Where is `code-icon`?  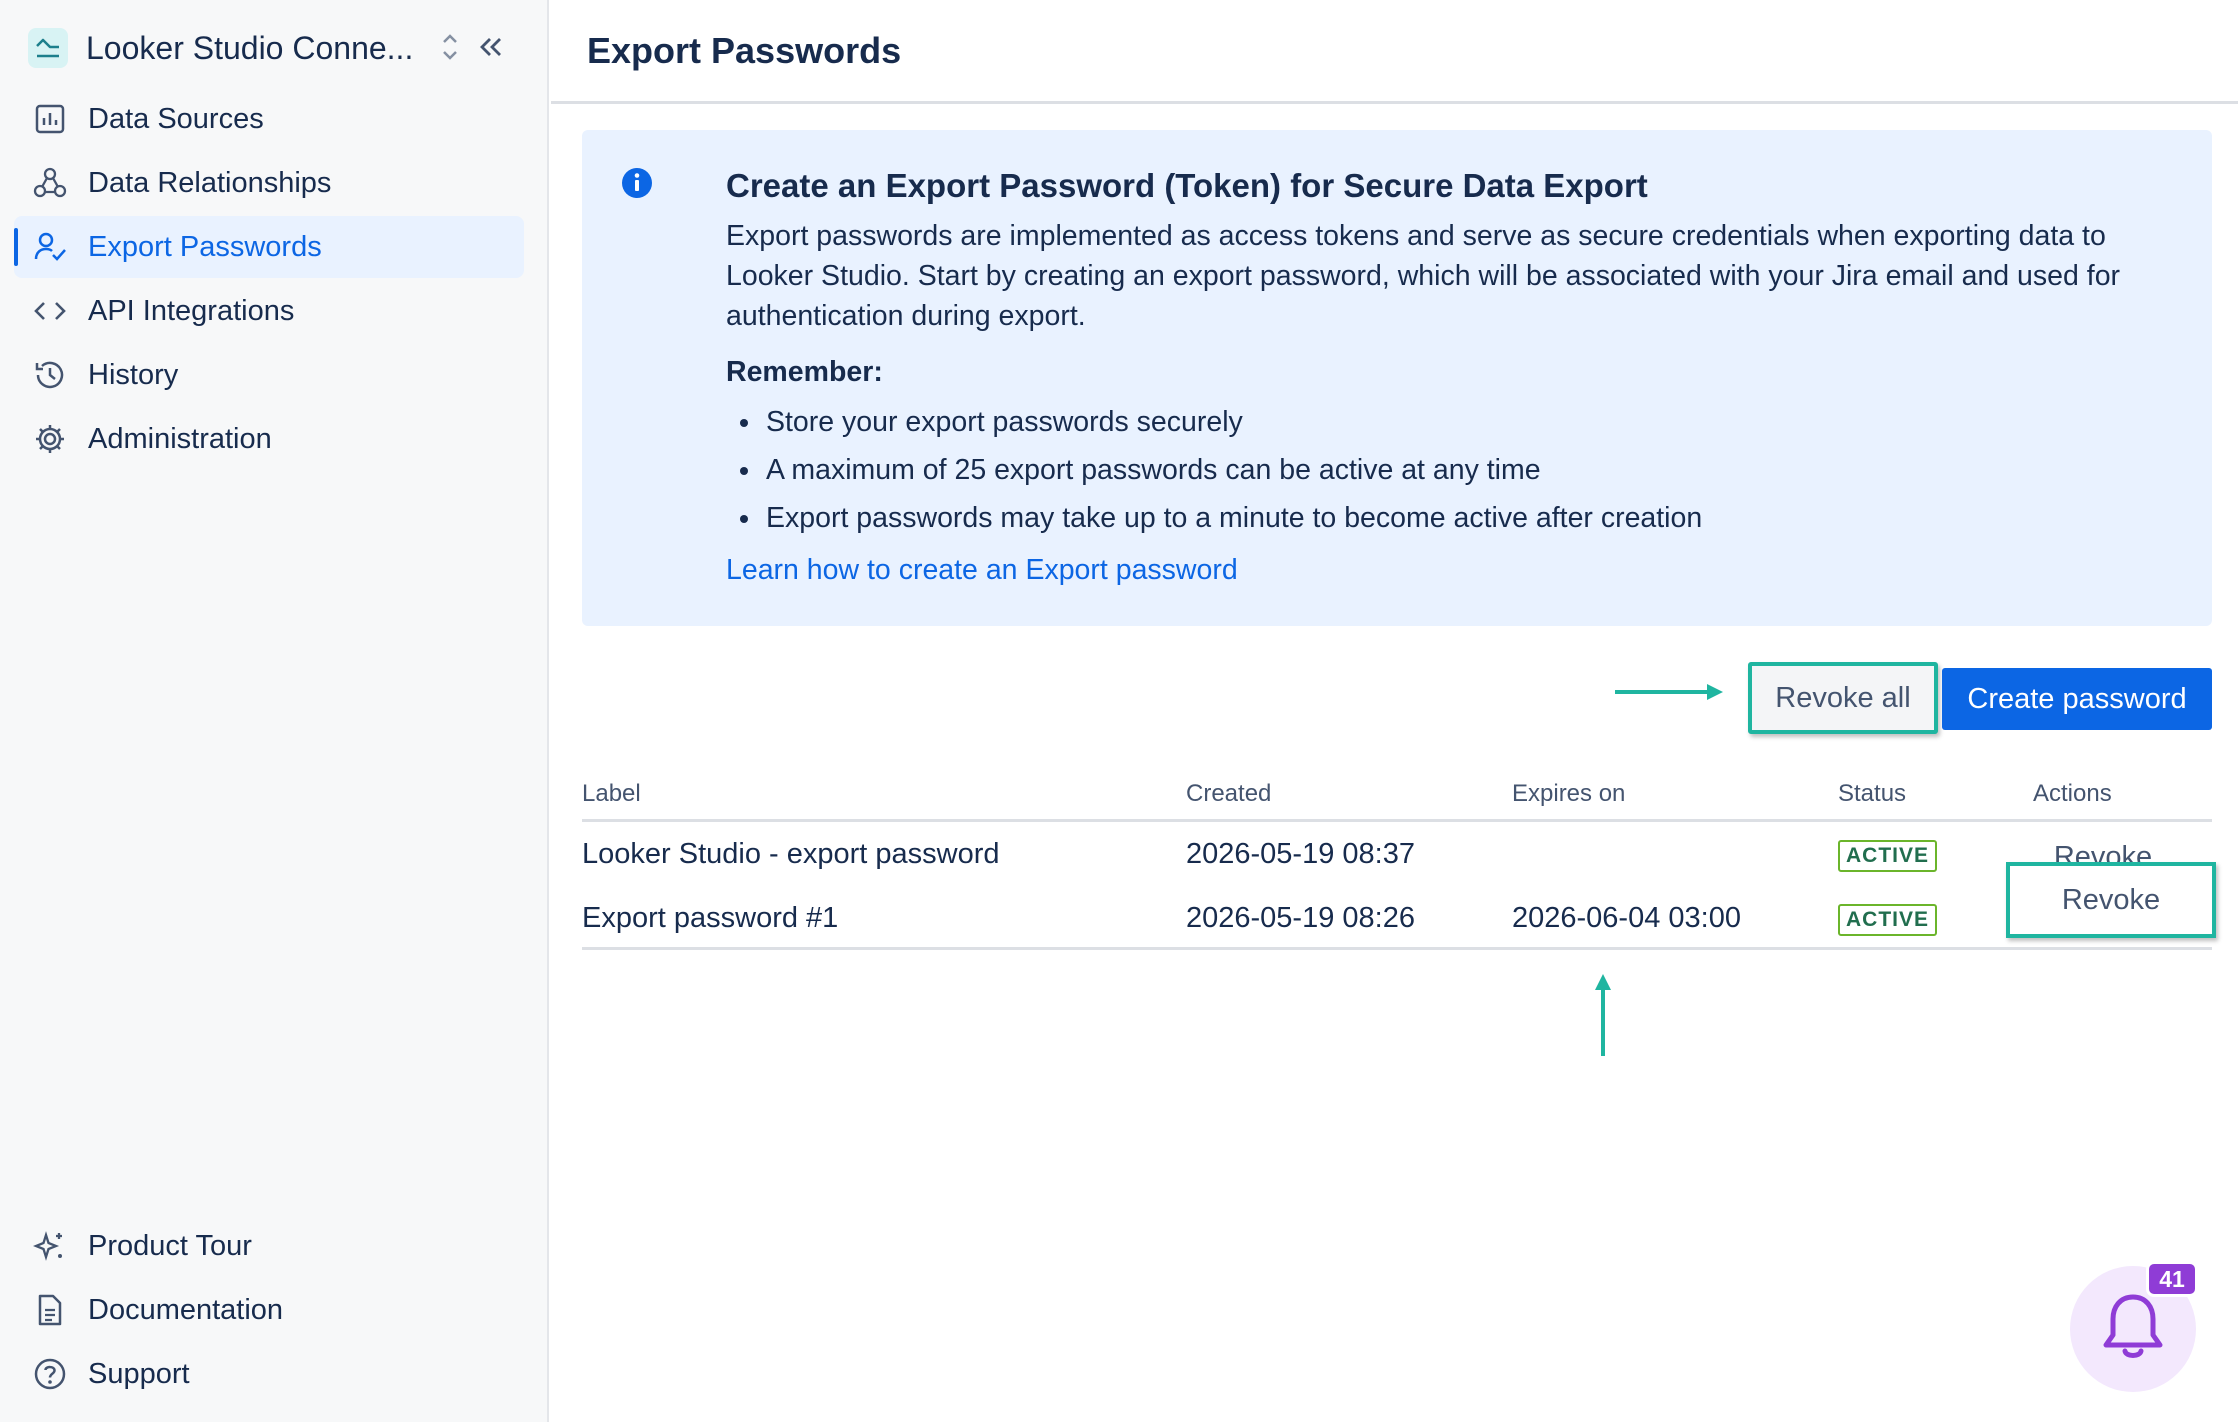
code-icon is located at coordinates (50, 311).